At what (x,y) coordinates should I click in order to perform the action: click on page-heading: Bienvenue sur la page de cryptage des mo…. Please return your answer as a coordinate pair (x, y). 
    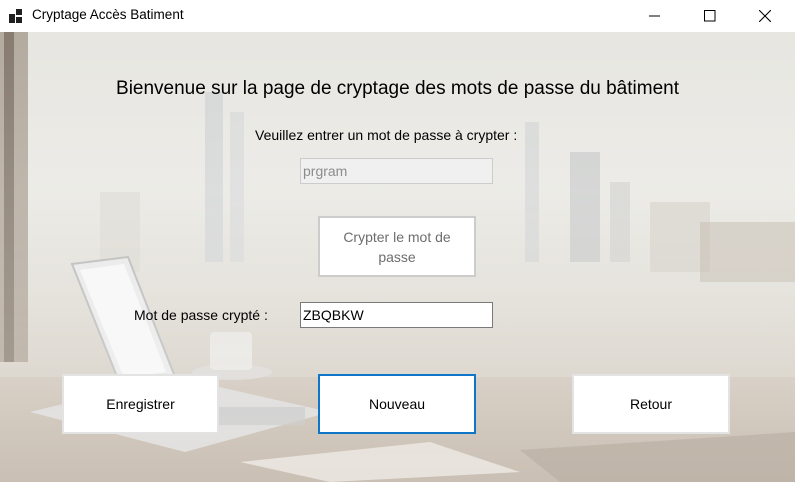
    Looking at the image, I should click on (397, 88).